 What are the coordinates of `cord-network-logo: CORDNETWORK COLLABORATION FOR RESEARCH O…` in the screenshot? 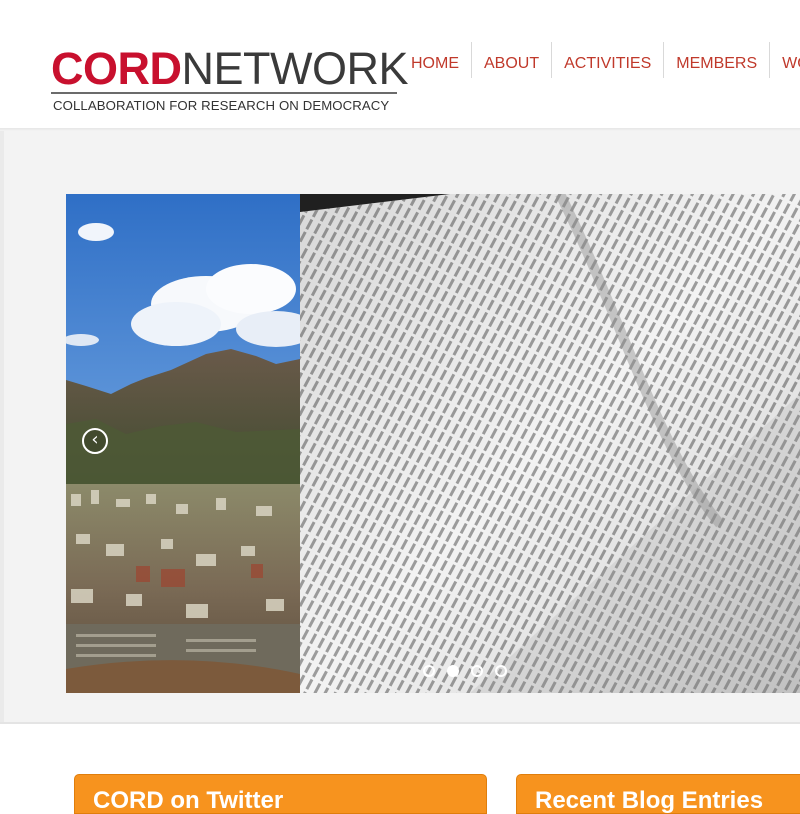 It's located at (229, 83).